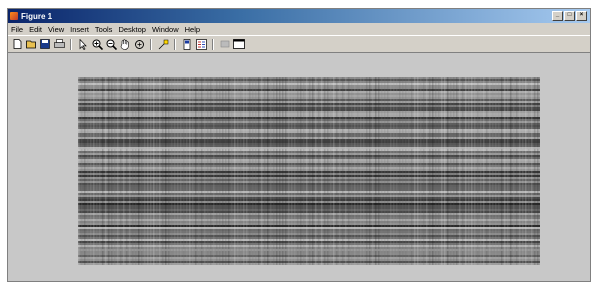  Describe the element at coordinates (56, 29) in the screenshot. I see `menu-view: View` at that location.